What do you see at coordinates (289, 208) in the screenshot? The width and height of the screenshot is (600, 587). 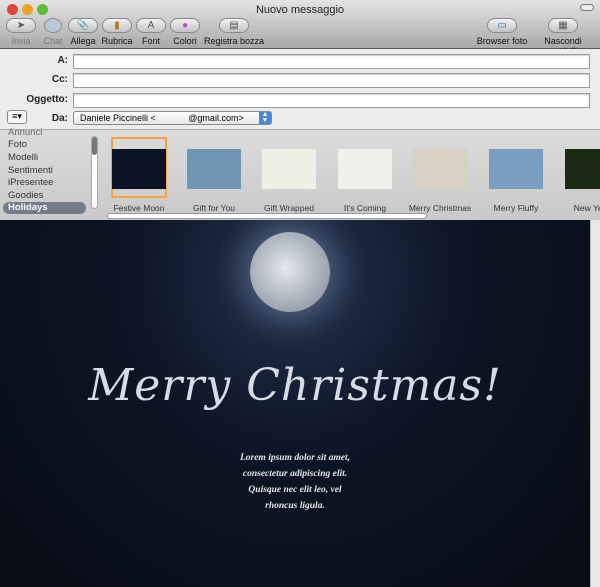 I see `template-label: Gift Wrapped` at bounding box center [289, 208].